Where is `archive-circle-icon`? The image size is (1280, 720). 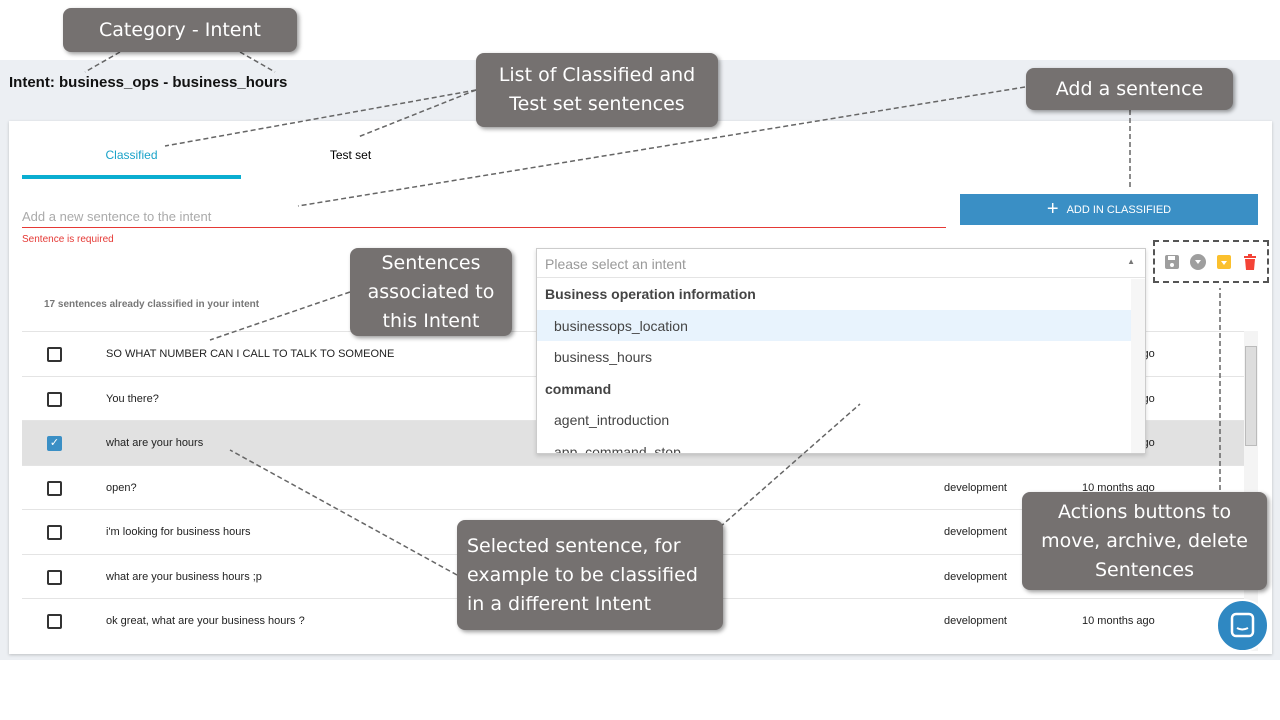
archive-circle-icon is located at coordinates (1198, 261).